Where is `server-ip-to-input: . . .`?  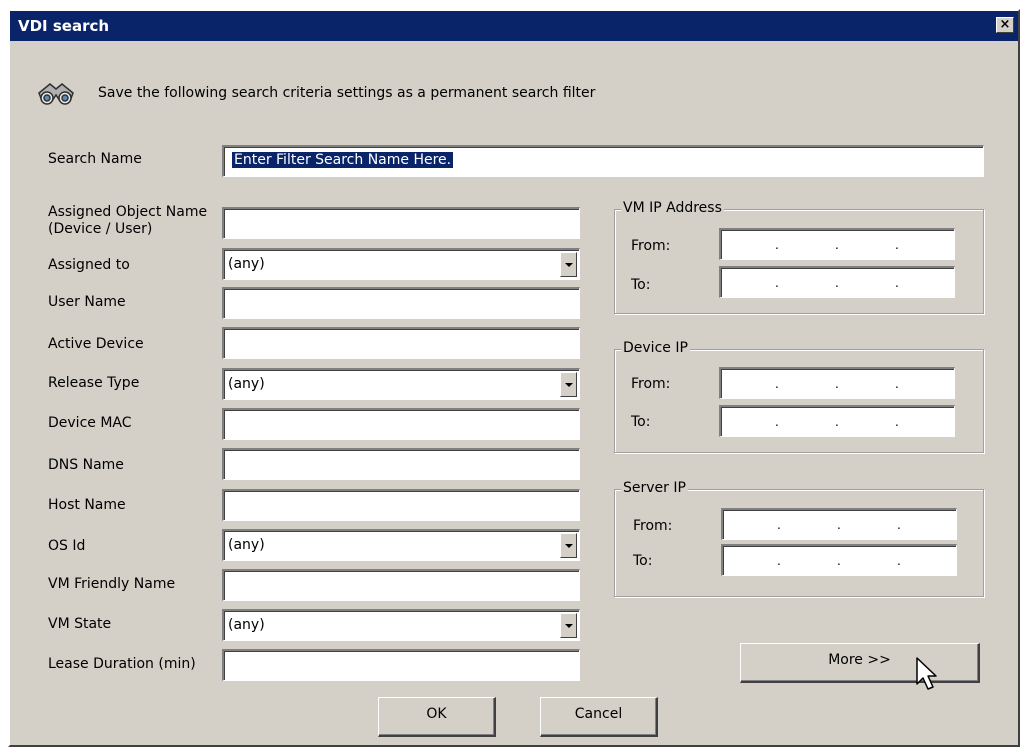 server-ip-to-input: . . . is located at coordinates (839, 560).